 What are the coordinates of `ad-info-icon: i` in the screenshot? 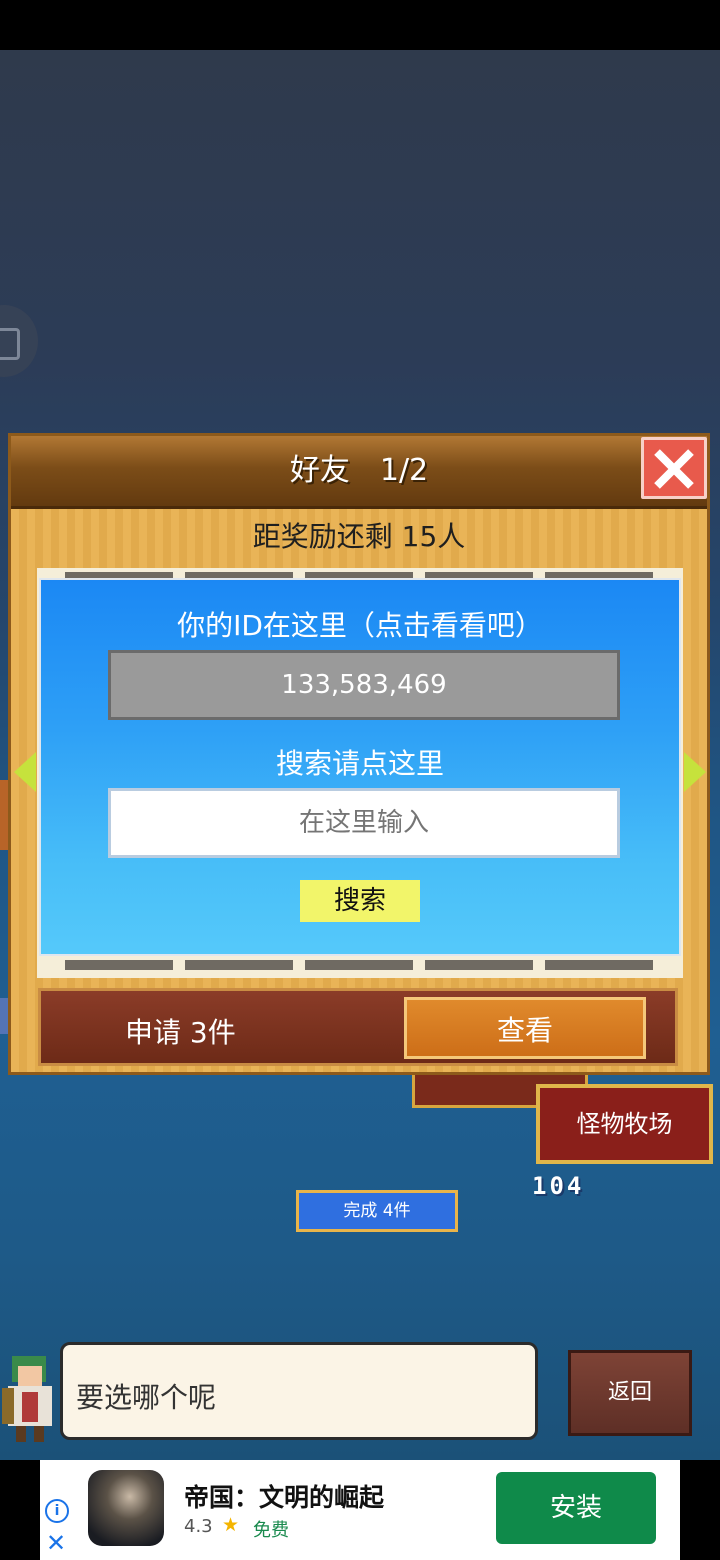 It's located at (57, 1511).